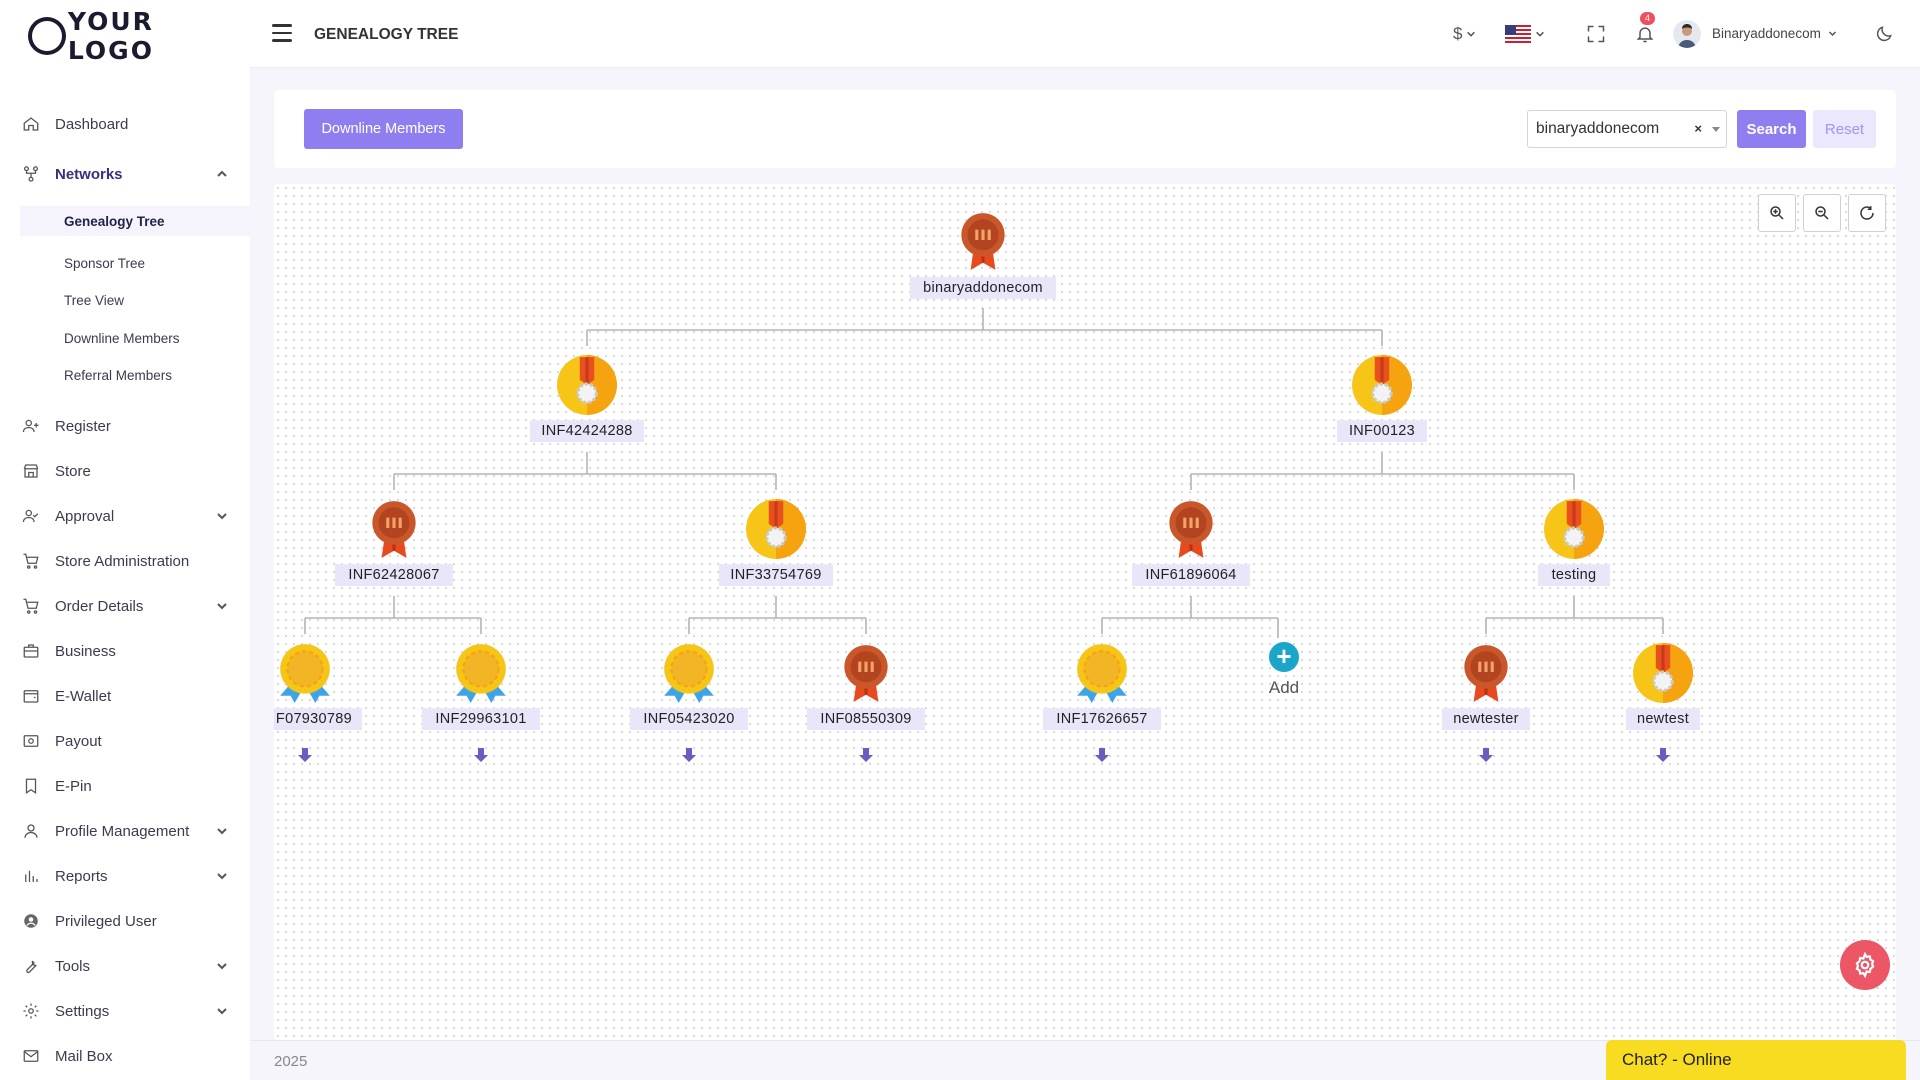  What do you see at coordinates (1756, 1060) in the screenshot?
I see `chat-widget: Chat? - Online` at bounding box center [1756, 1060].